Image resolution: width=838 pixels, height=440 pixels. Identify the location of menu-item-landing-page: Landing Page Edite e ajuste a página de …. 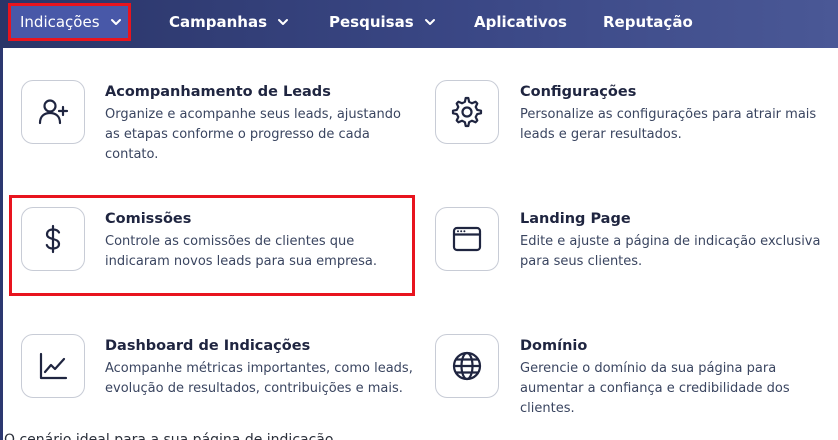
(630, 237).